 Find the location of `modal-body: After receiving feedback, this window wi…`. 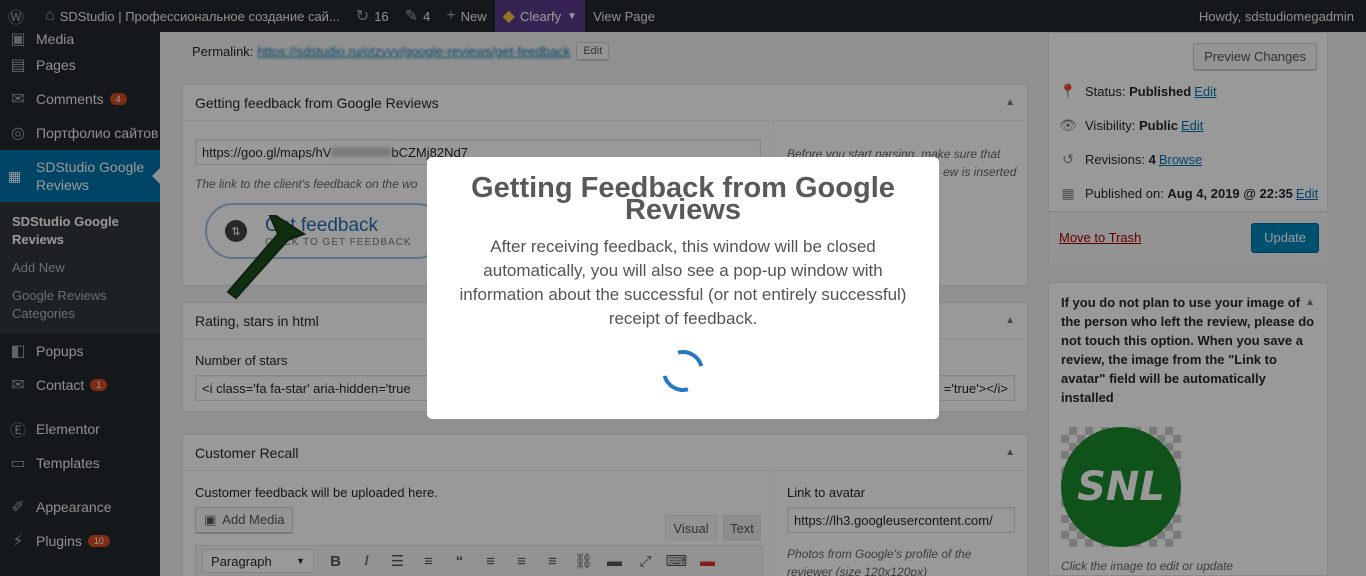

modal-body: After receiving feedback, this window wi… is located at coordinates (683, 282).